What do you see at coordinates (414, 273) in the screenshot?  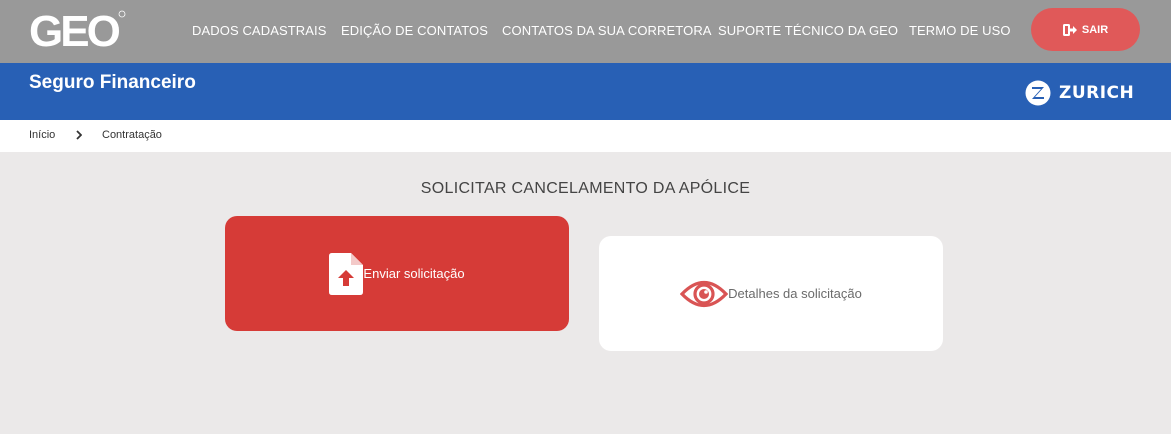 I see `send-request-label: Enviar solicitação` at bounding box center [414, 273].